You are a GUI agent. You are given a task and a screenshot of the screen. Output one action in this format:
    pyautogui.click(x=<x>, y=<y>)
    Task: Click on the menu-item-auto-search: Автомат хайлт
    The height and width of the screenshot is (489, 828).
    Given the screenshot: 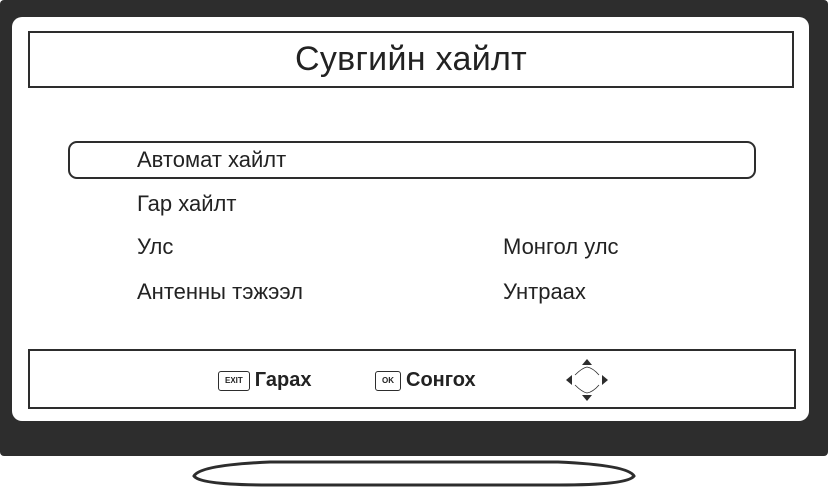 What is the action you would take?
    pyautogui.click(x=412, y=160)
    